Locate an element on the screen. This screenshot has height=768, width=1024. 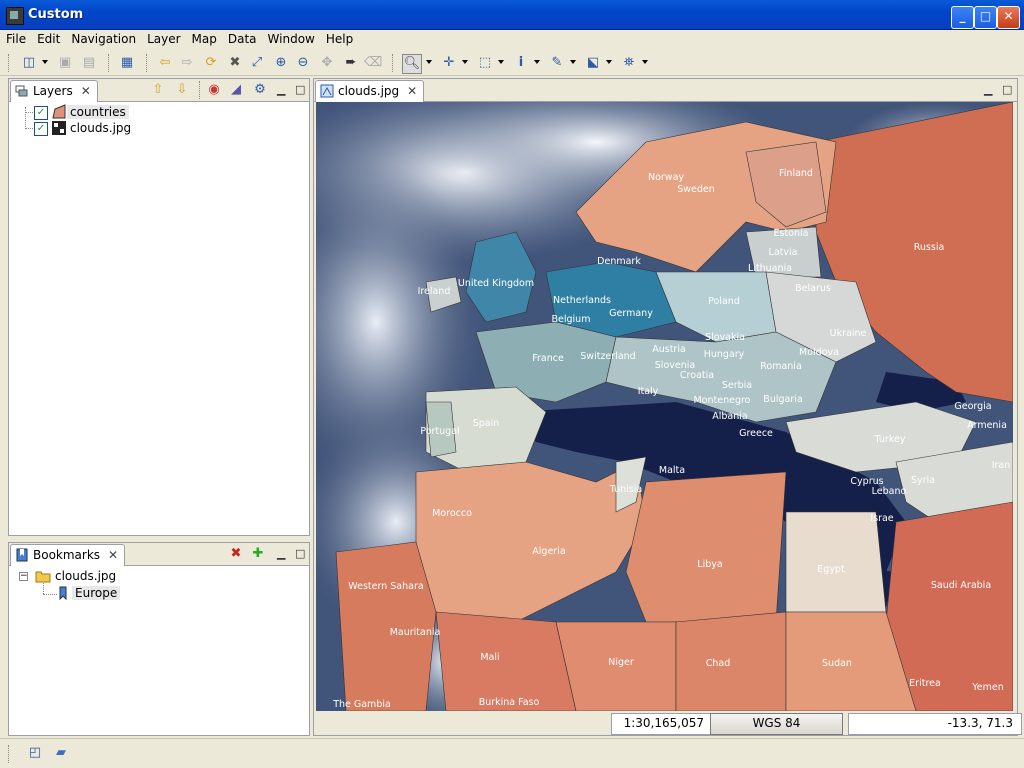
layer-item-clouds: clouds.jpg is located at coordinates (100, 128).